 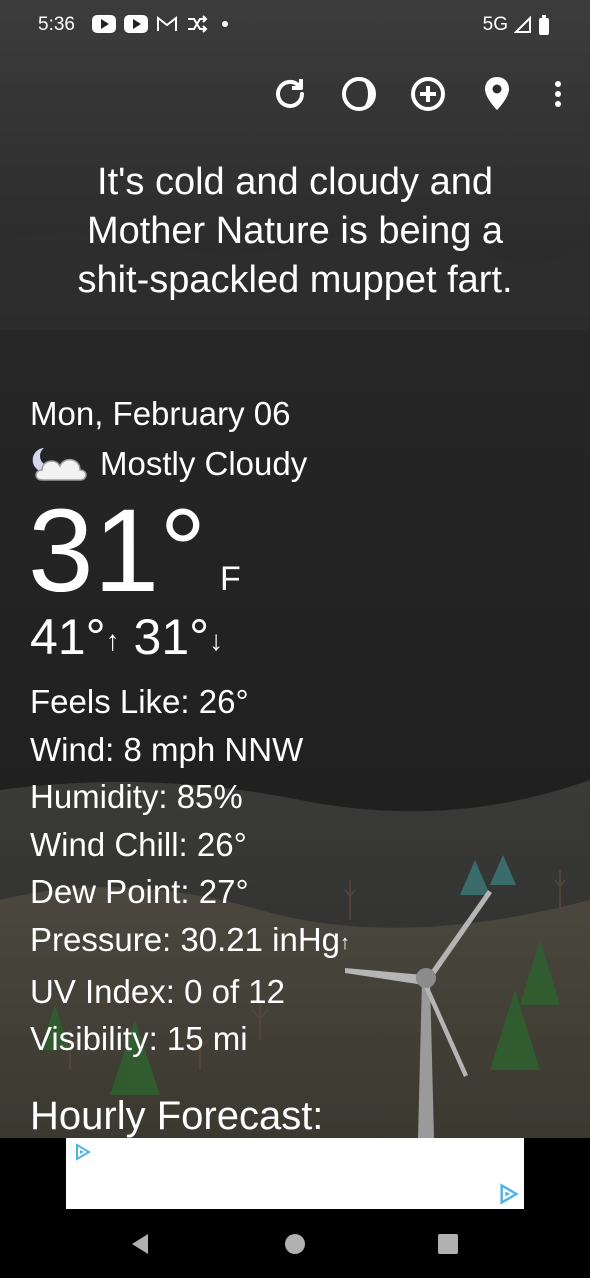 I want to click on battery-icon, so click(x=544, y=25).